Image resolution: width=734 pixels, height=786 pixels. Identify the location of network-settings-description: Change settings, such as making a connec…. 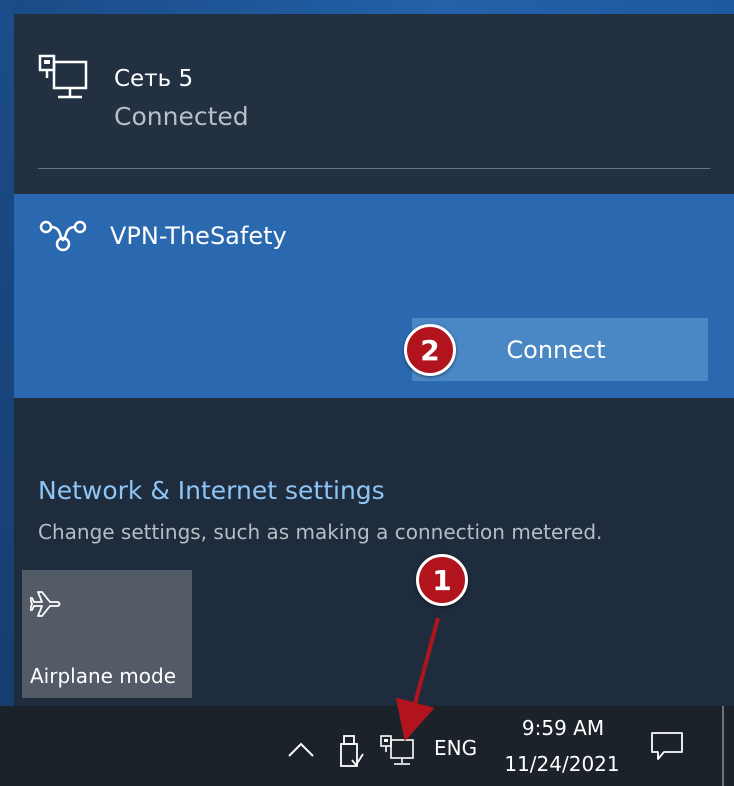
(320, 532).